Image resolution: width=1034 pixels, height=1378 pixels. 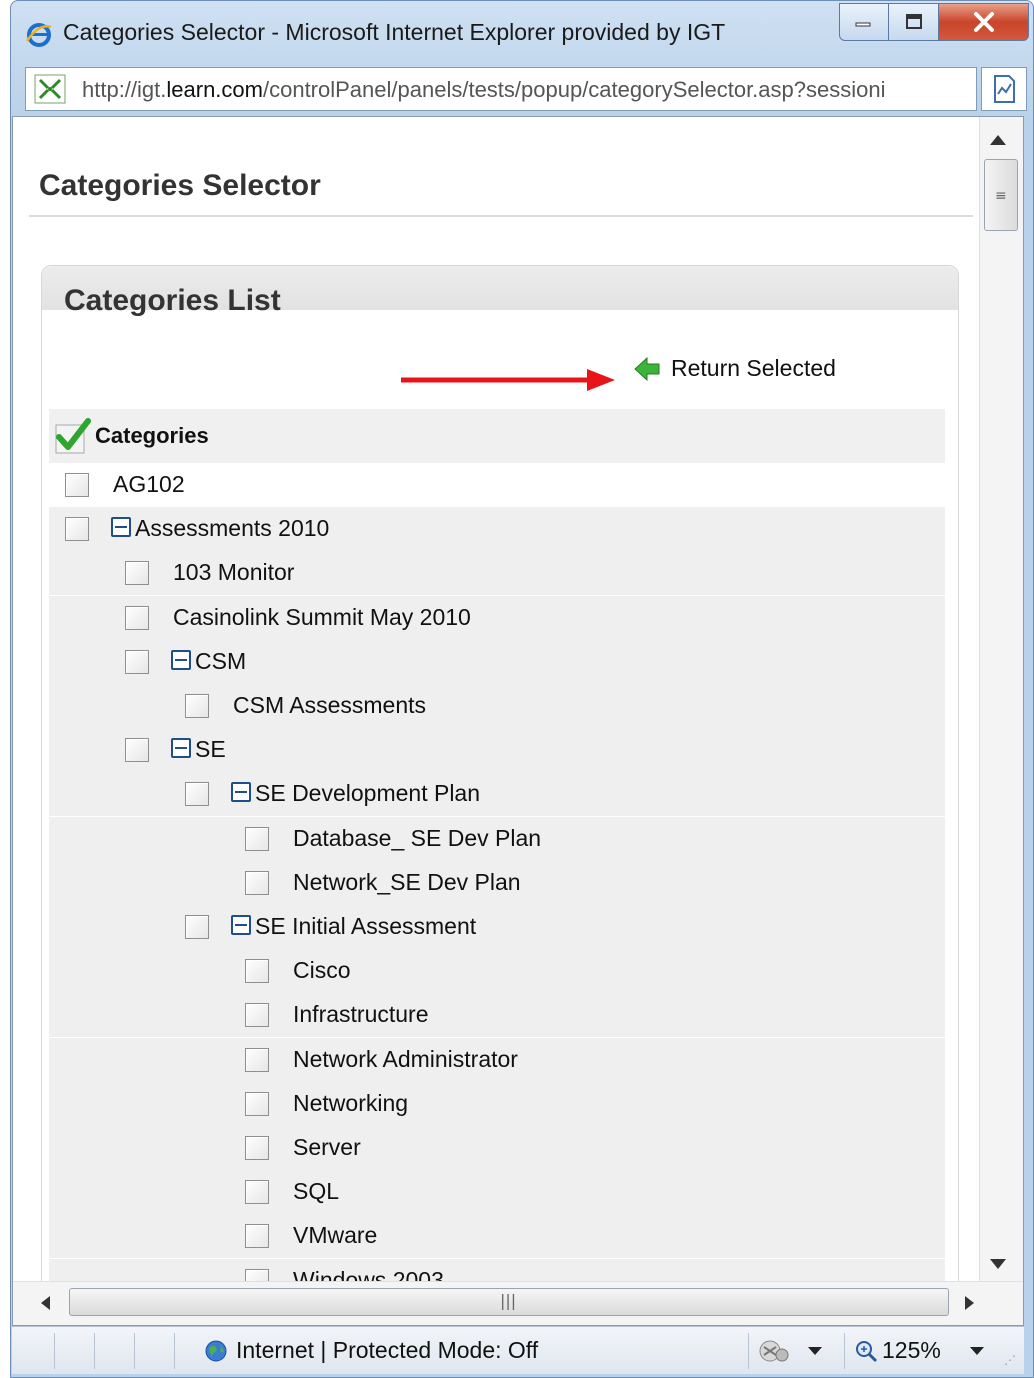 What do you see at coordinates (998, 140) in the screenshot?
I see `scroll-up-icon` at bounding box center [998, 140].